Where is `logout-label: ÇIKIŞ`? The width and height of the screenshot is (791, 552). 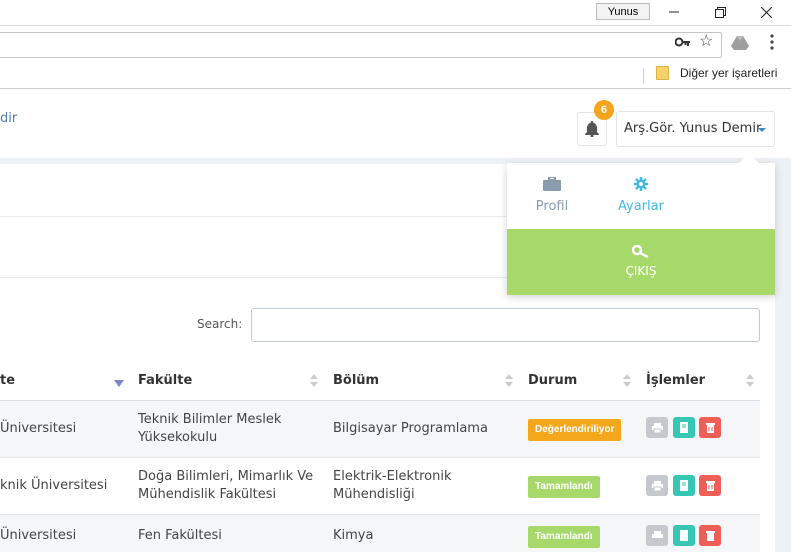 logout-label: ÇIKIŞ is located at coordinates (641, 271).